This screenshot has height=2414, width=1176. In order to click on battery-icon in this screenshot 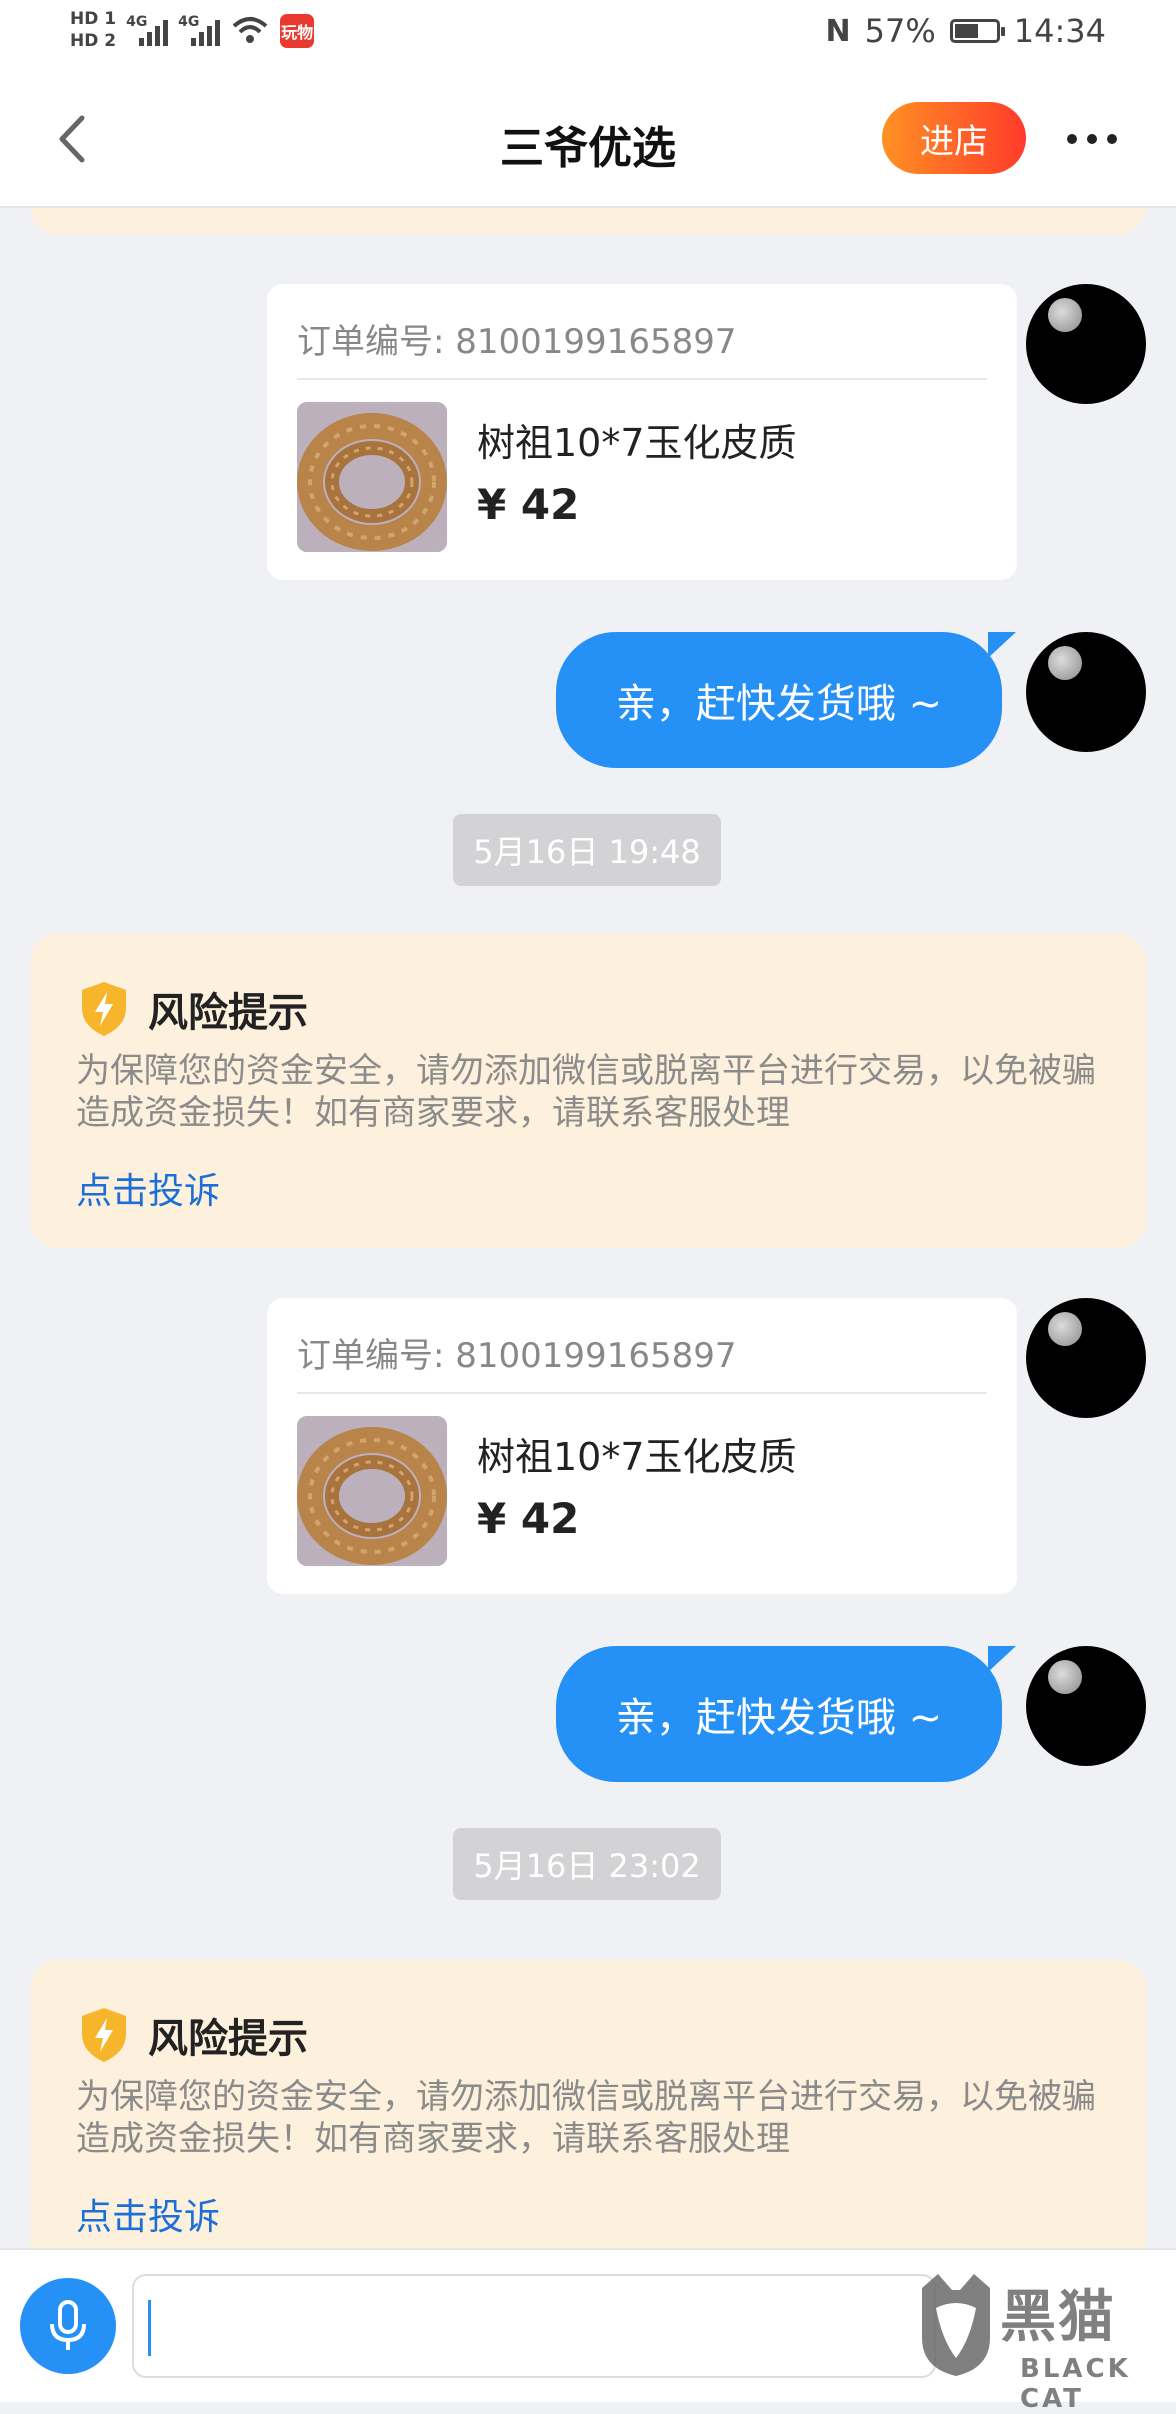, I will do `click(977, 31)`.